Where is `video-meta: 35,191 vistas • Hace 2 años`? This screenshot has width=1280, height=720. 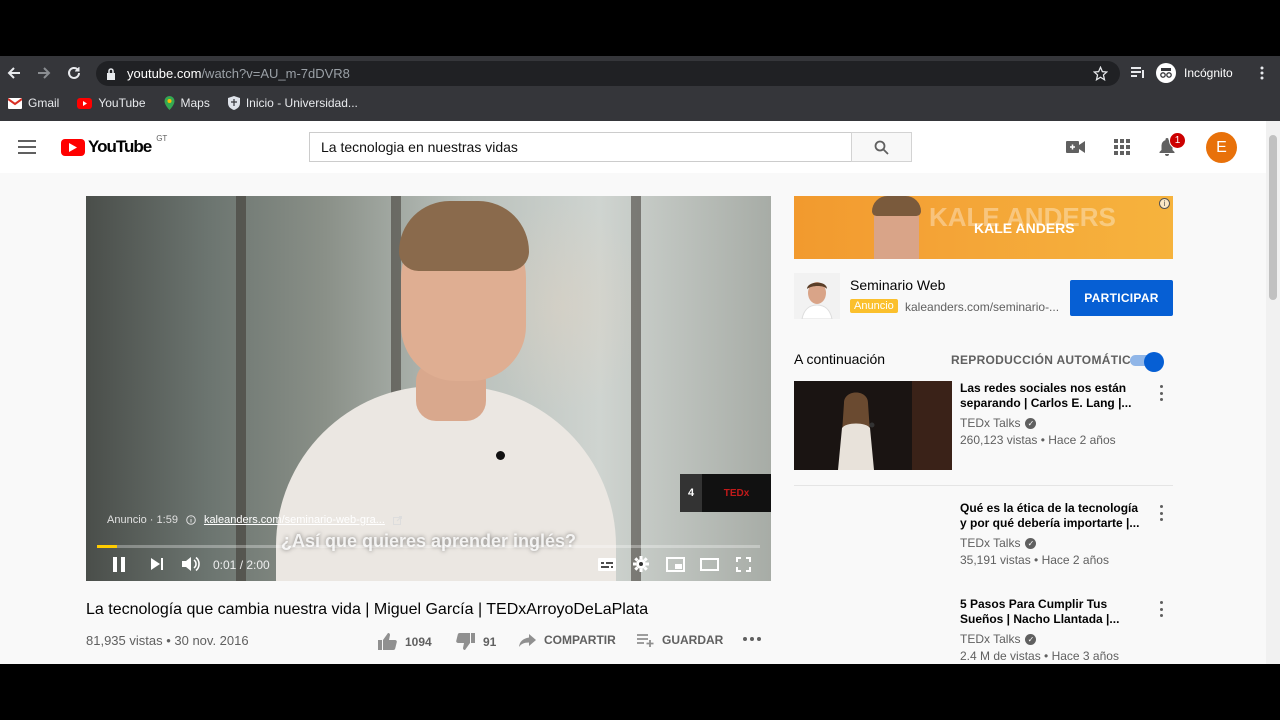
video-meta: 35,191 vistas • Hace 2 años is located at coordinates (1034, 560).